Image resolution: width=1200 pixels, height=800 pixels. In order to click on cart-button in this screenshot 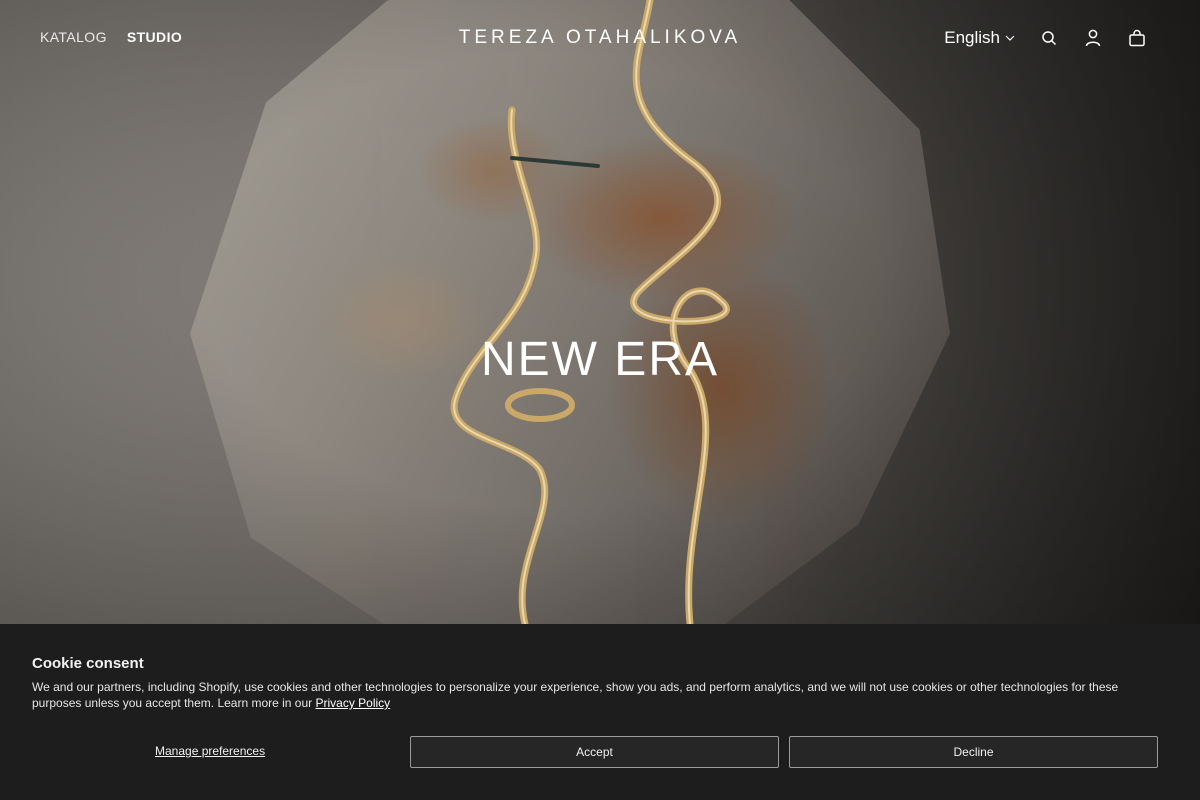, I will do `click(1137, 38)`.